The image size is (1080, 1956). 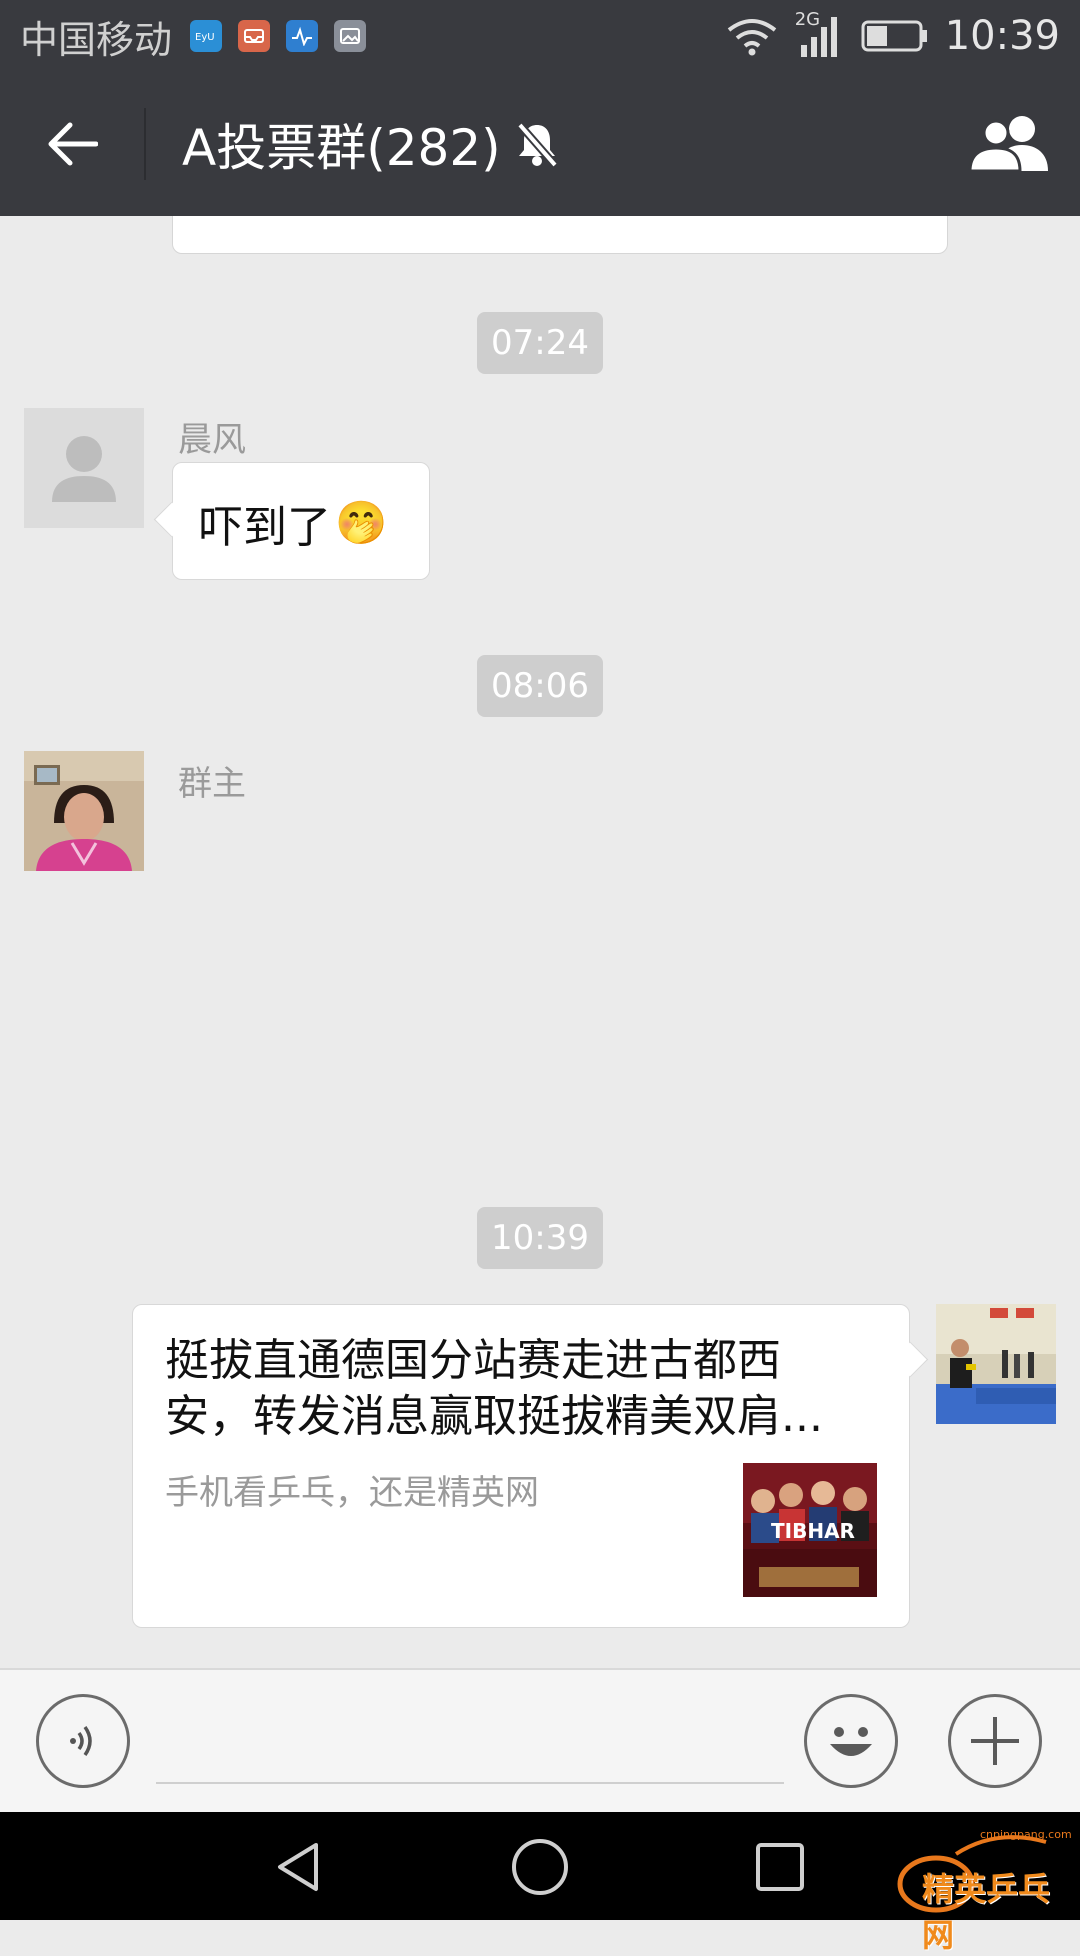 I want to click on site-watermark: cnpingpang.com 精英乒乓网, so click(x=986, y=1889).